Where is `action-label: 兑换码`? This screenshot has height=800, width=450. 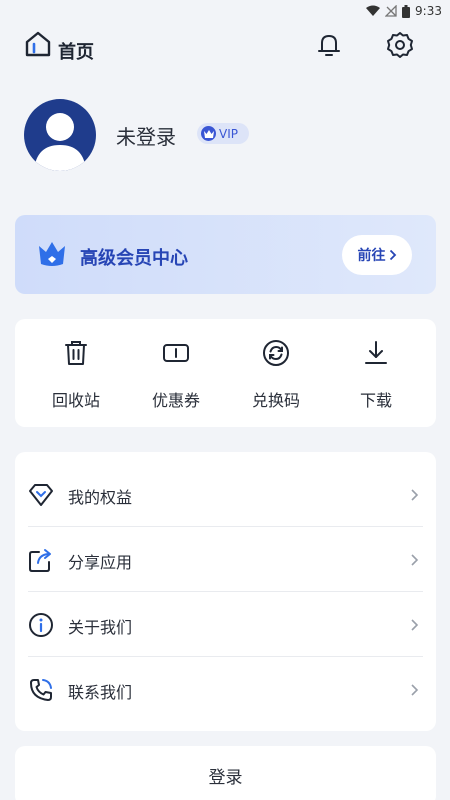 action-label: 兑换码 is located at coordinates (275, 400).